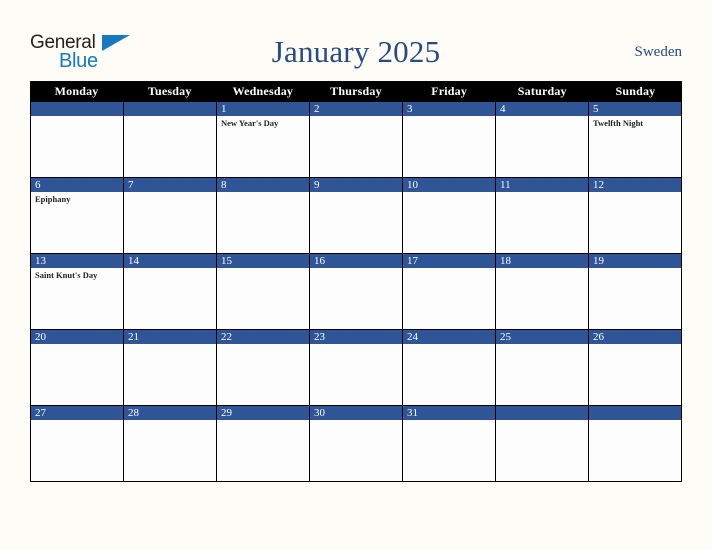 This screenshot has height=550, width=712. What do you see at coordinates (635, 109) in the screenshot?
I see `date-band: 5` at bounding box center [635, 109].